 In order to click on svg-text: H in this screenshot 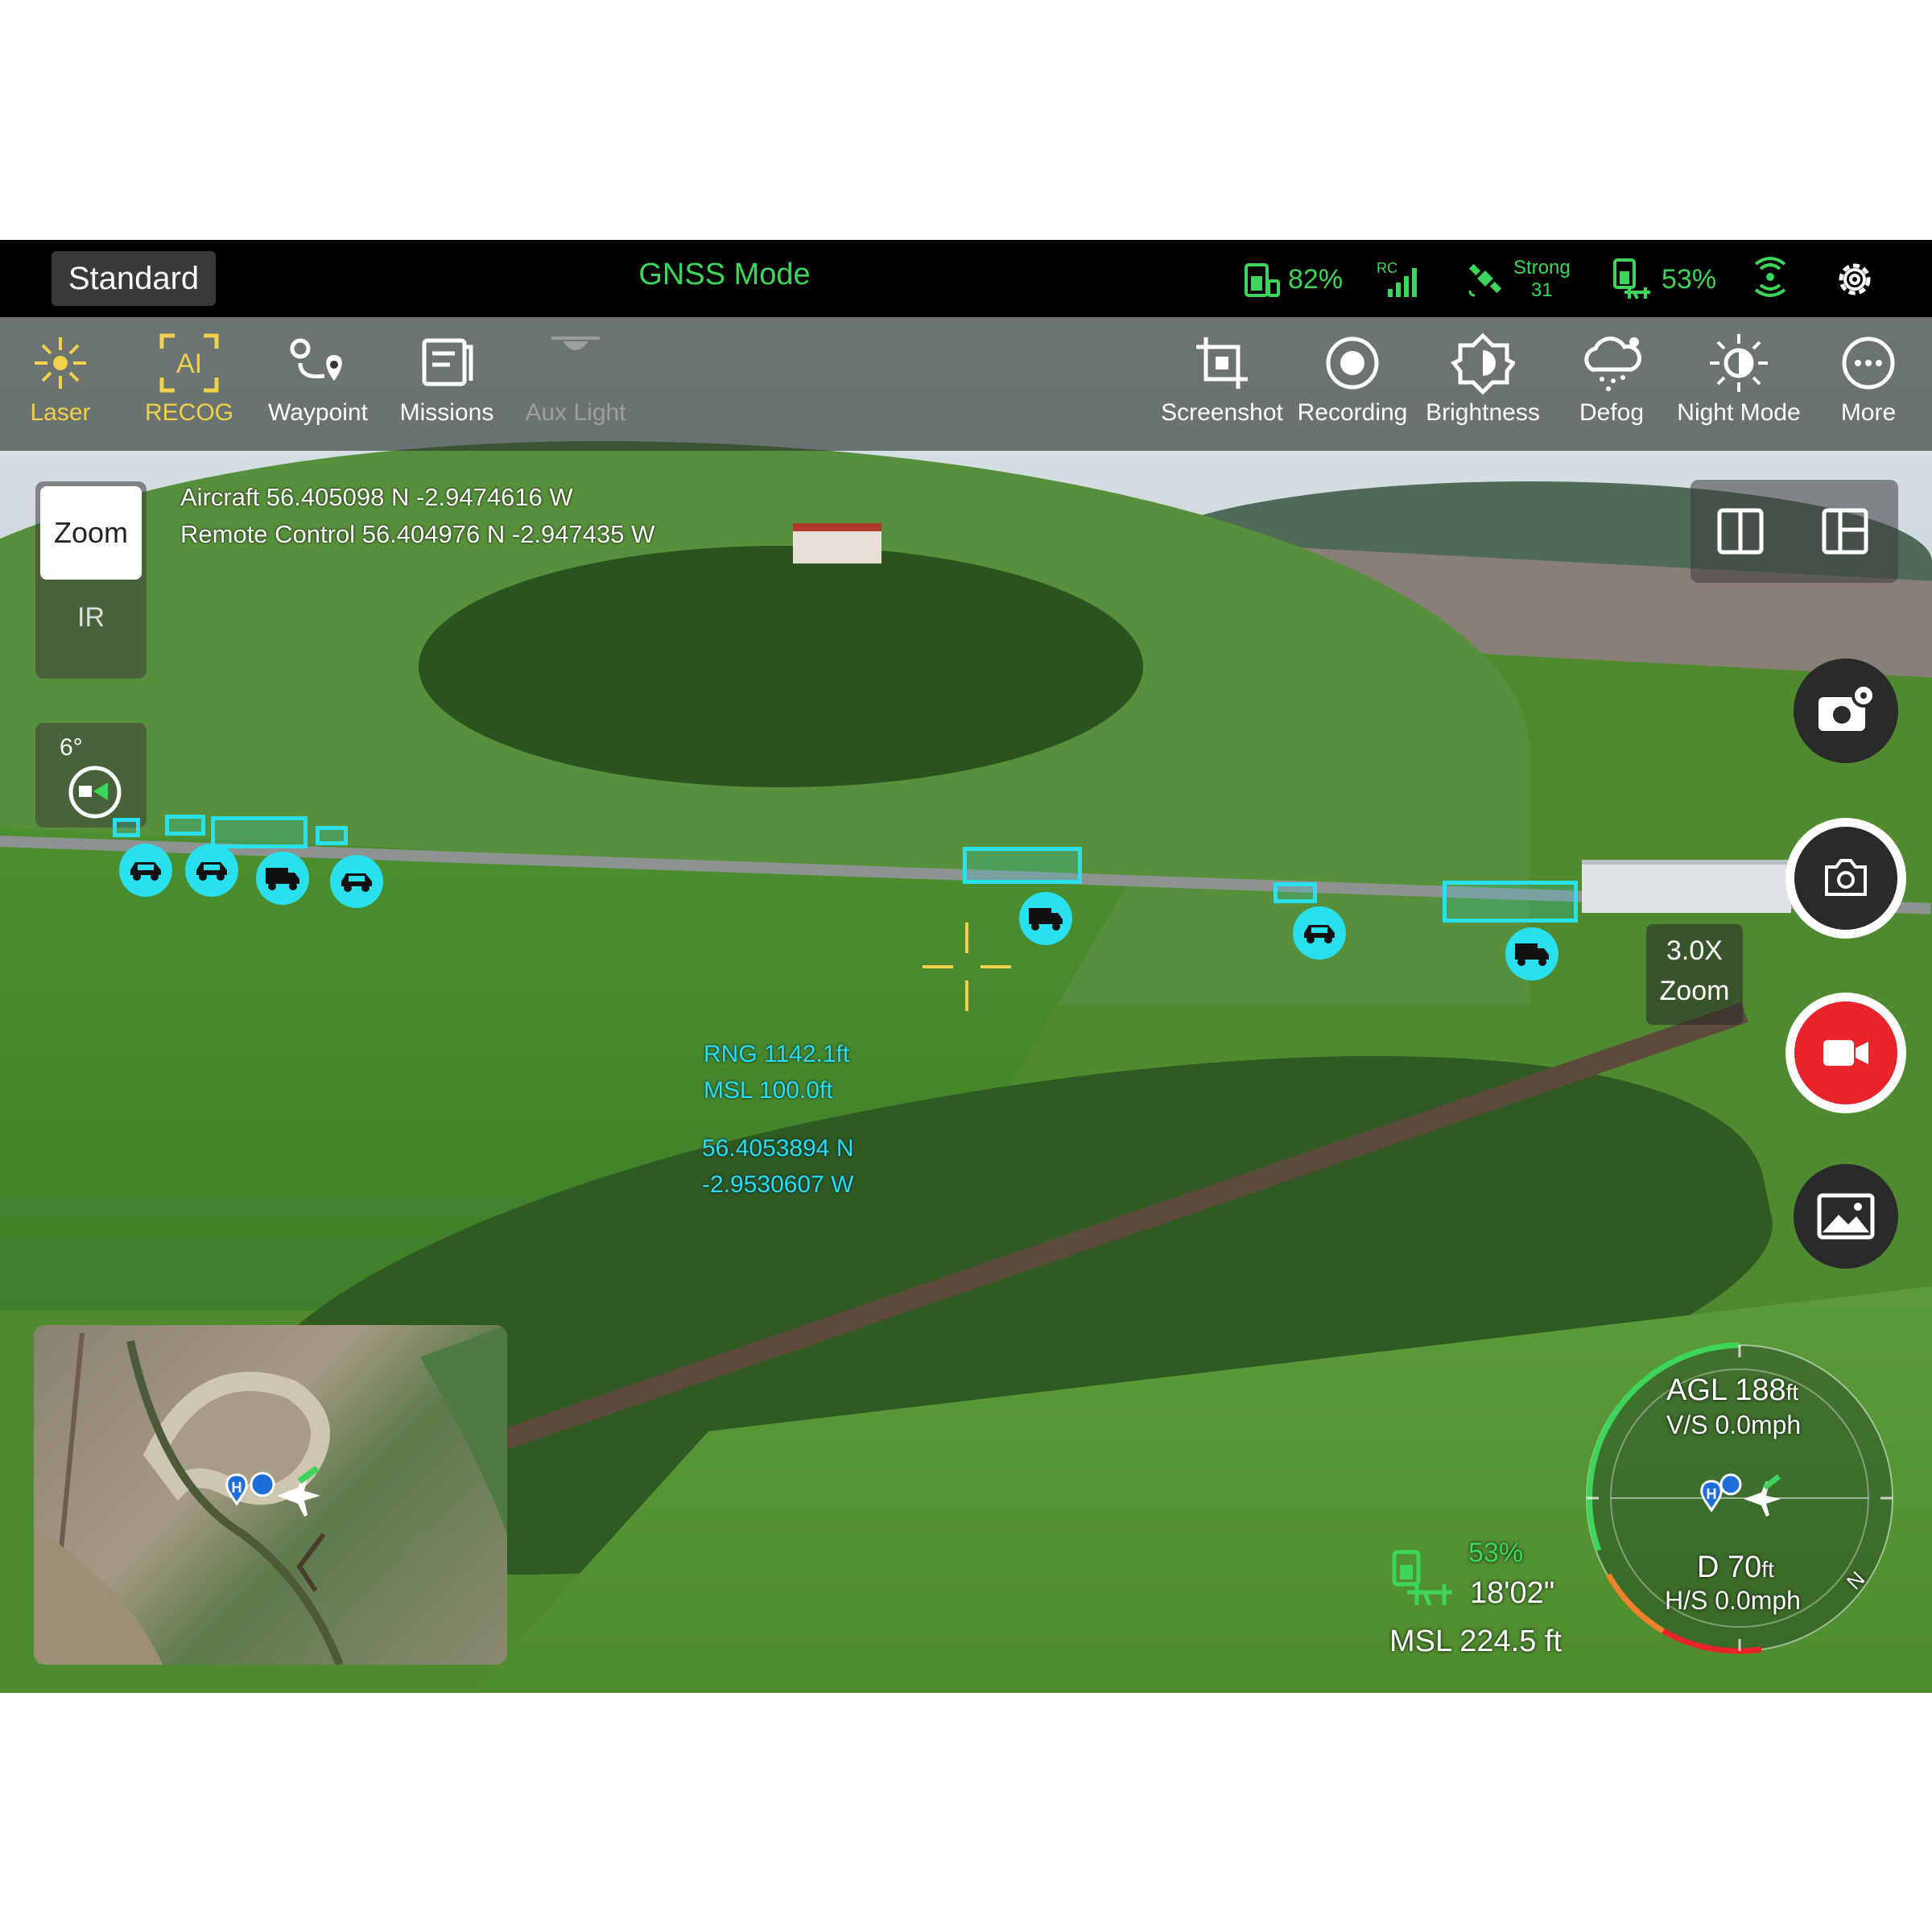, I will do `click(237, 1488)`.